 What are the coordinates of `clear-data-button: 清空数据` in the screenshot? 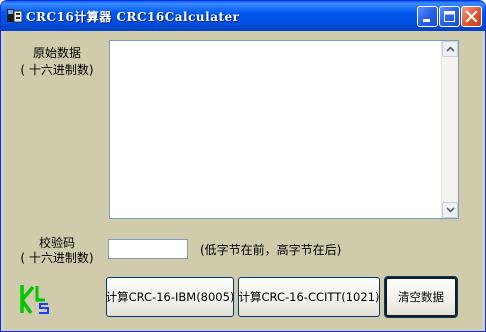 It's located at (421, 297).